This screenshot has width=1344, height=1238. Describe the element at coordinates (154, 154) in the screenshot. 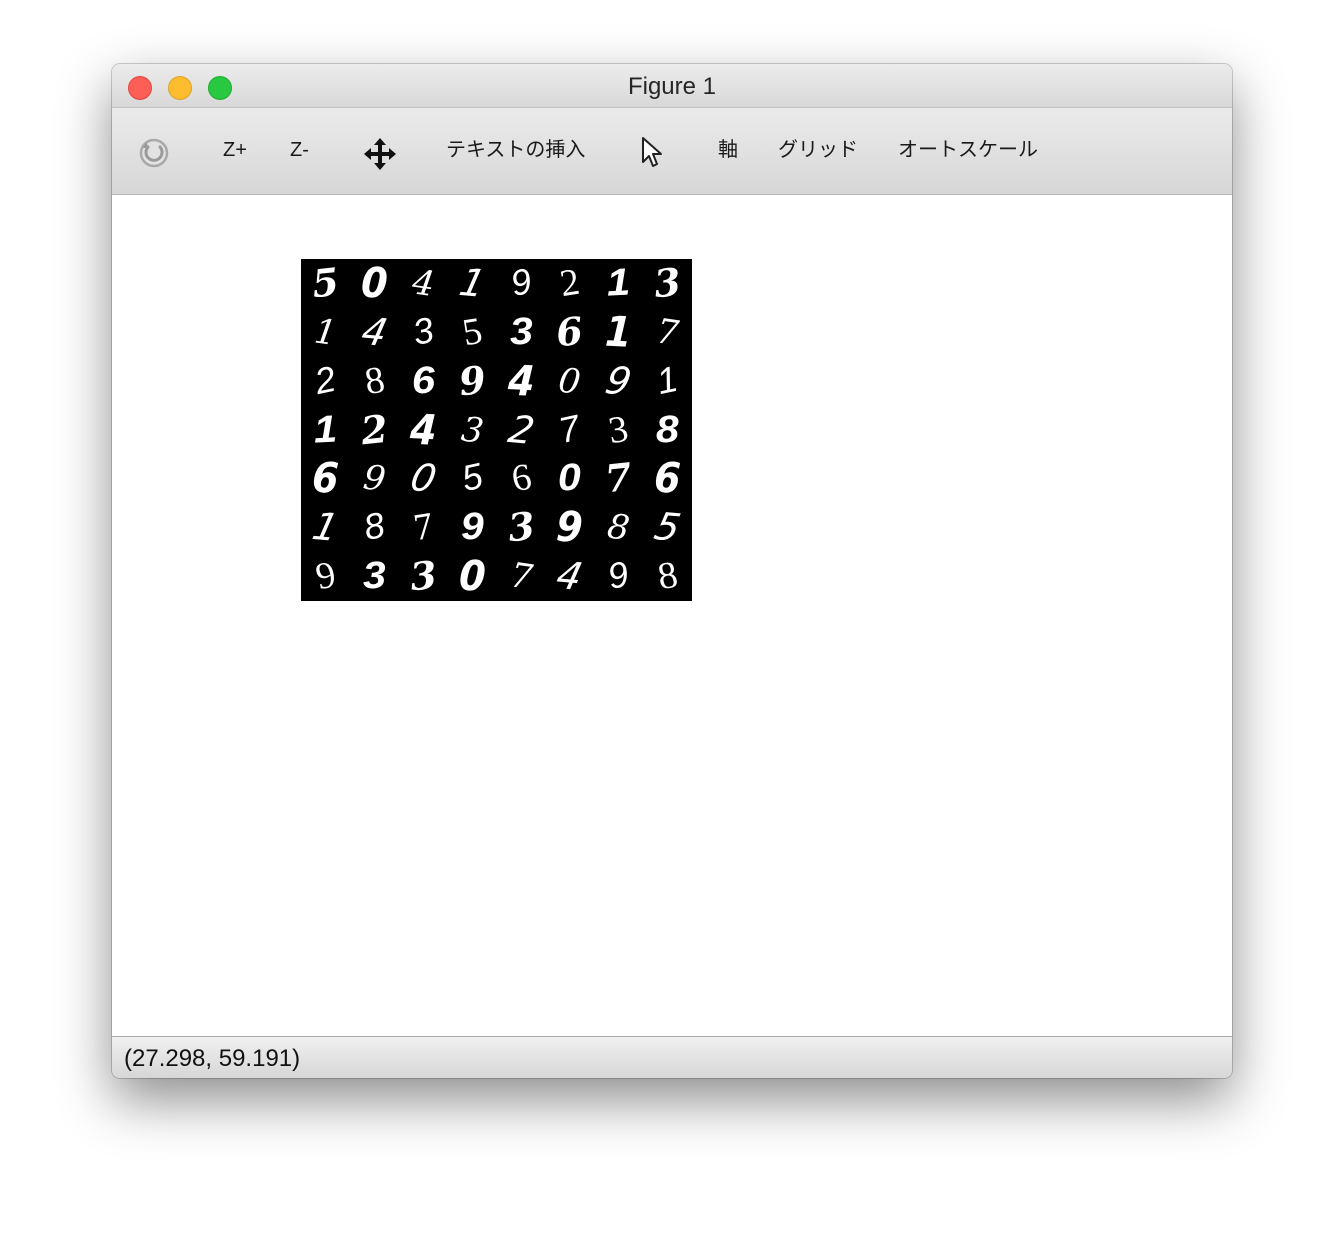

I see `refresh-circle-icon` at that location.